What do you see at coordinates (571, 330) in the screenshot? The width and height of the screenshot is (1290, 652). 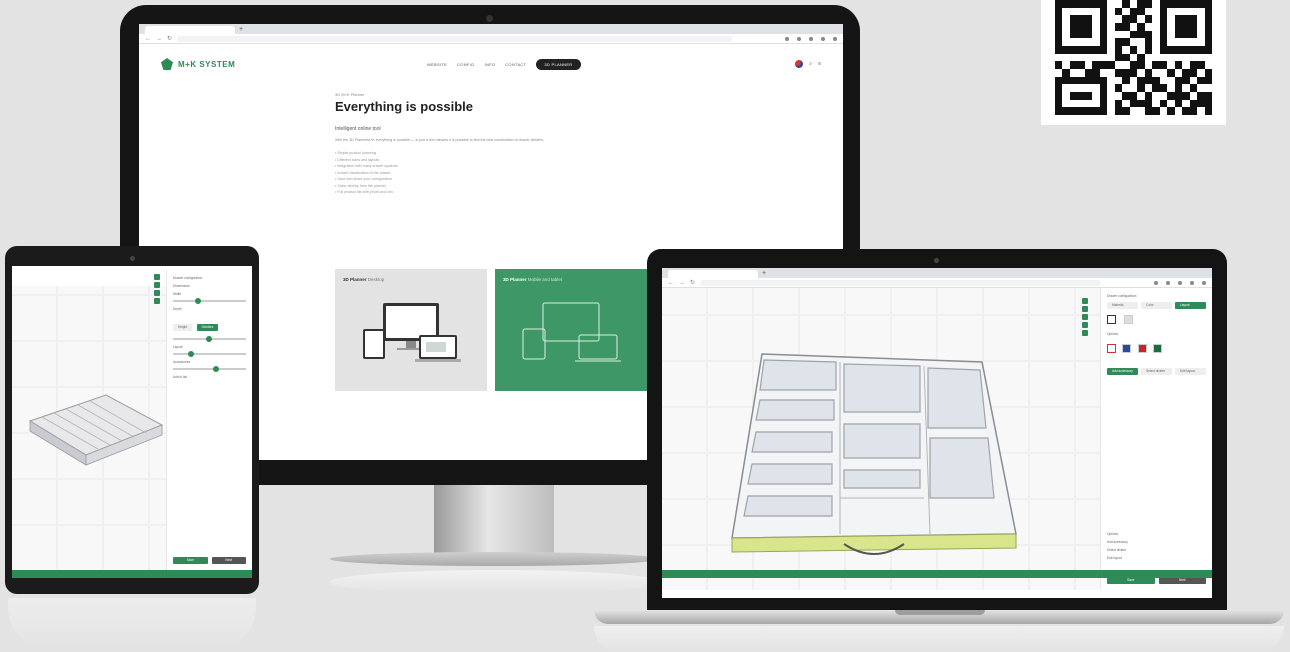 I see `planner-card-mobile: 3D Planner Mobile and tablet` at bounding box center [571, 330].